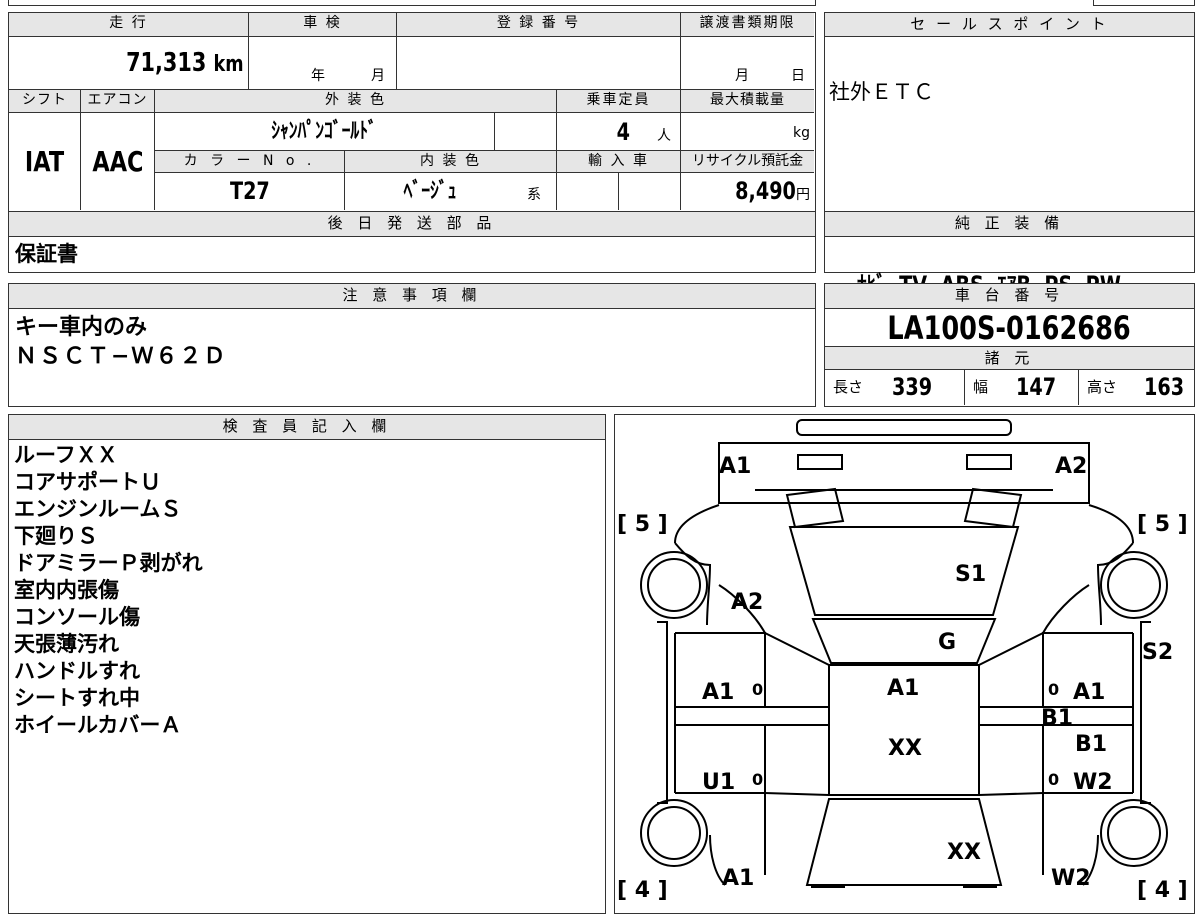  Describe the element at coordinates (747, 162) in the screenshot. I see `recycle-label: リサイクル預託金` at that location.